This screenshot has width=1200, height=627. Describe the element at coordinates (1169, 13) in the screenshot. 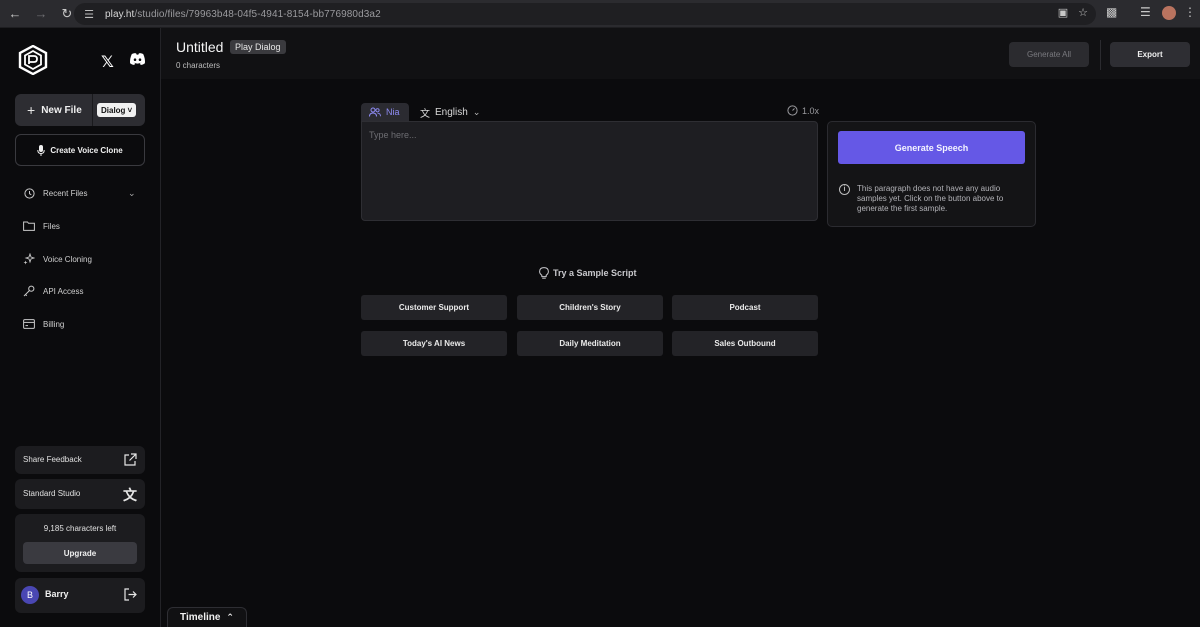

I see `profile-avatar-icon` at that location.